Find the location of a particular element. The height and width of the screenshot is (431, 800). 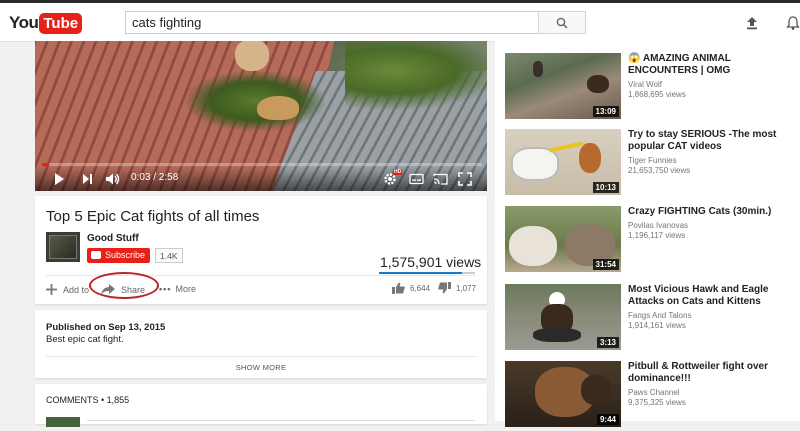

scream-emoji-icon: 😱 is located at coordinates (634, 58).